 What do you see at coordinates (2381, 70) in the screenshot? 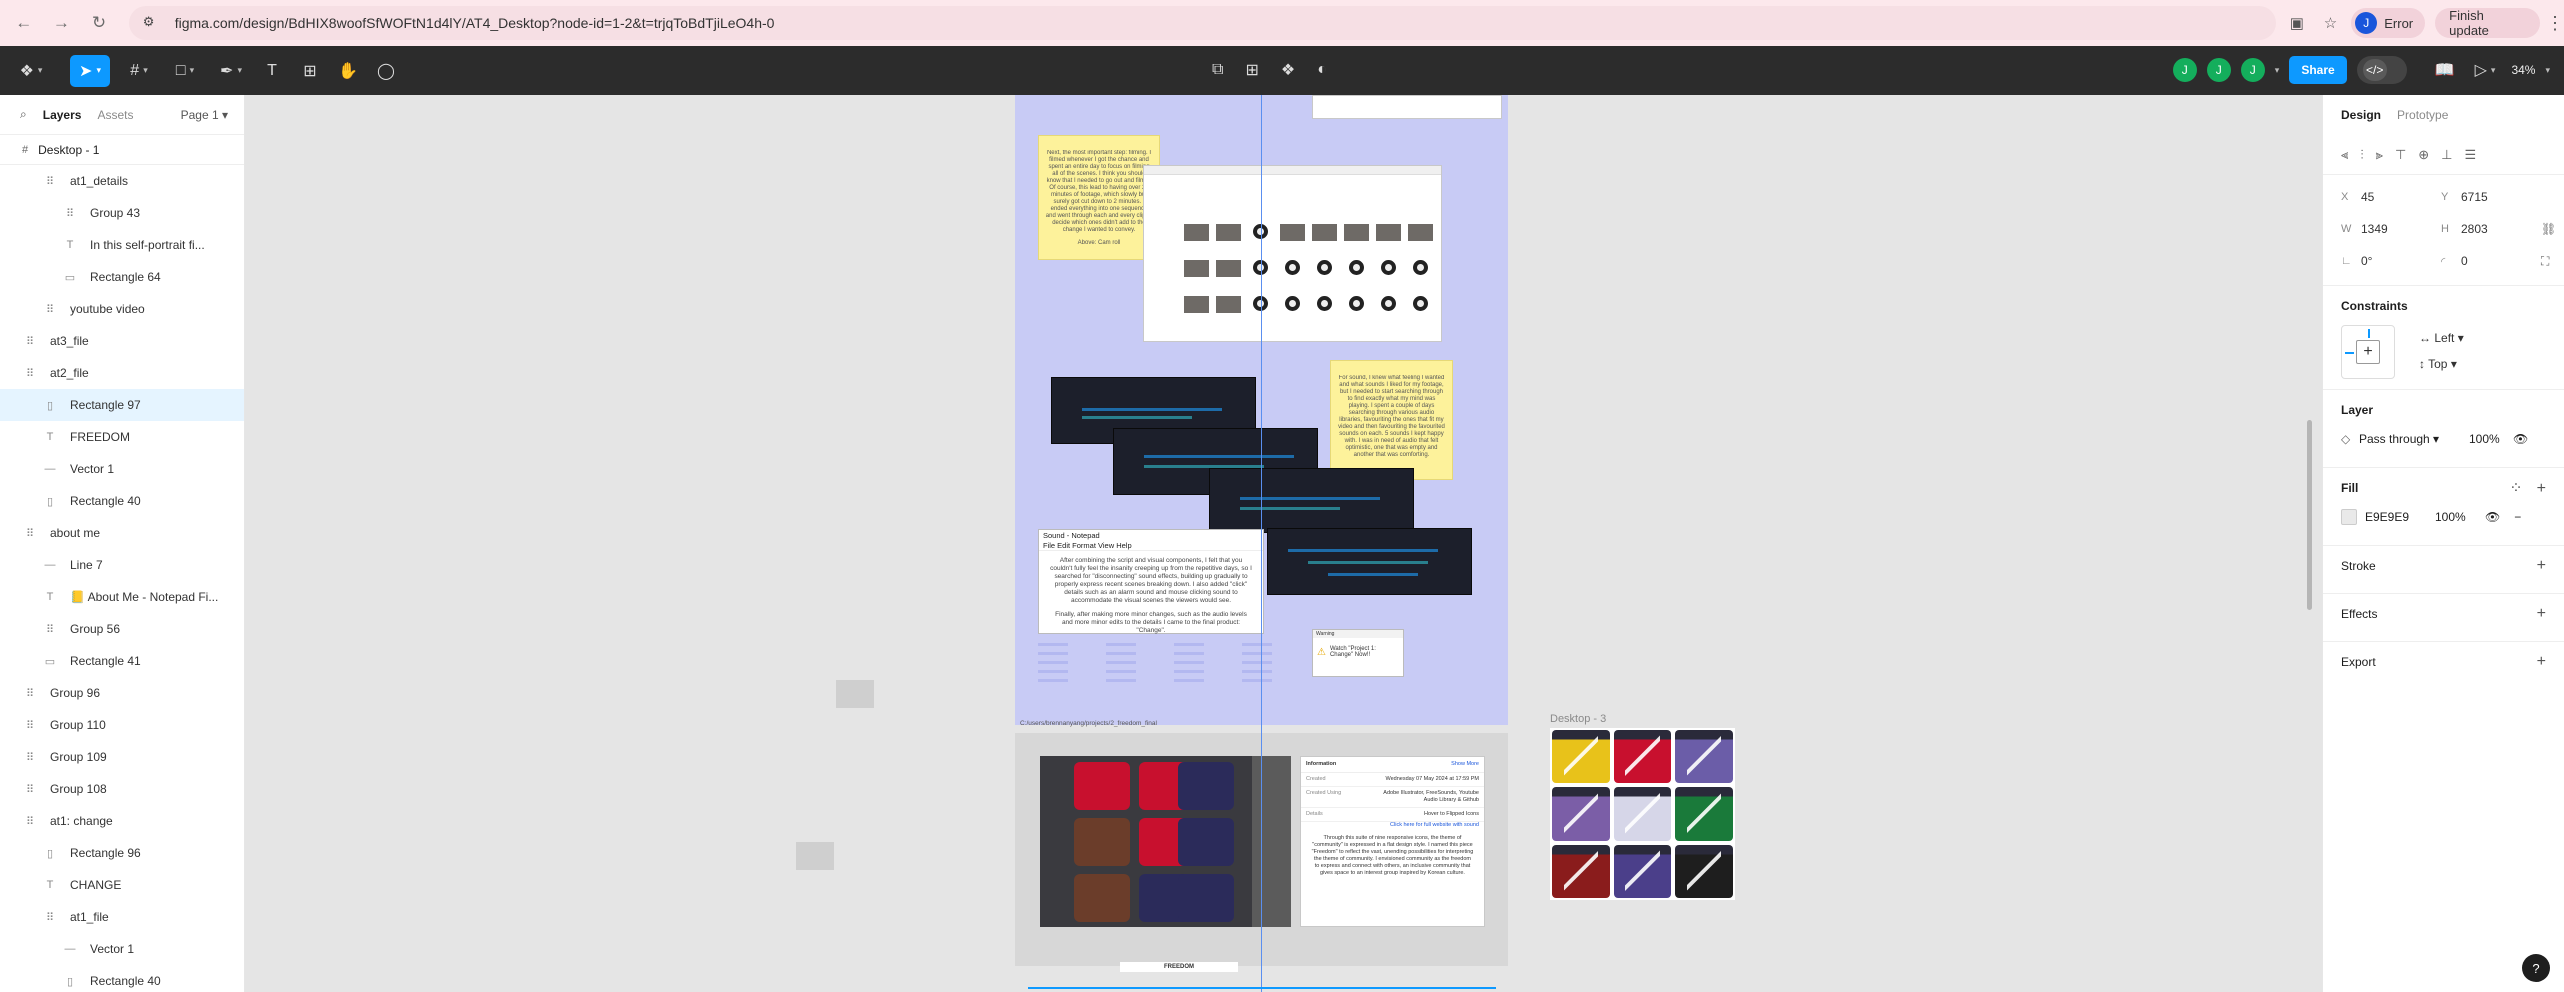
I see `dev-mode-toggle: </>` at bounding box center [2381, 70].